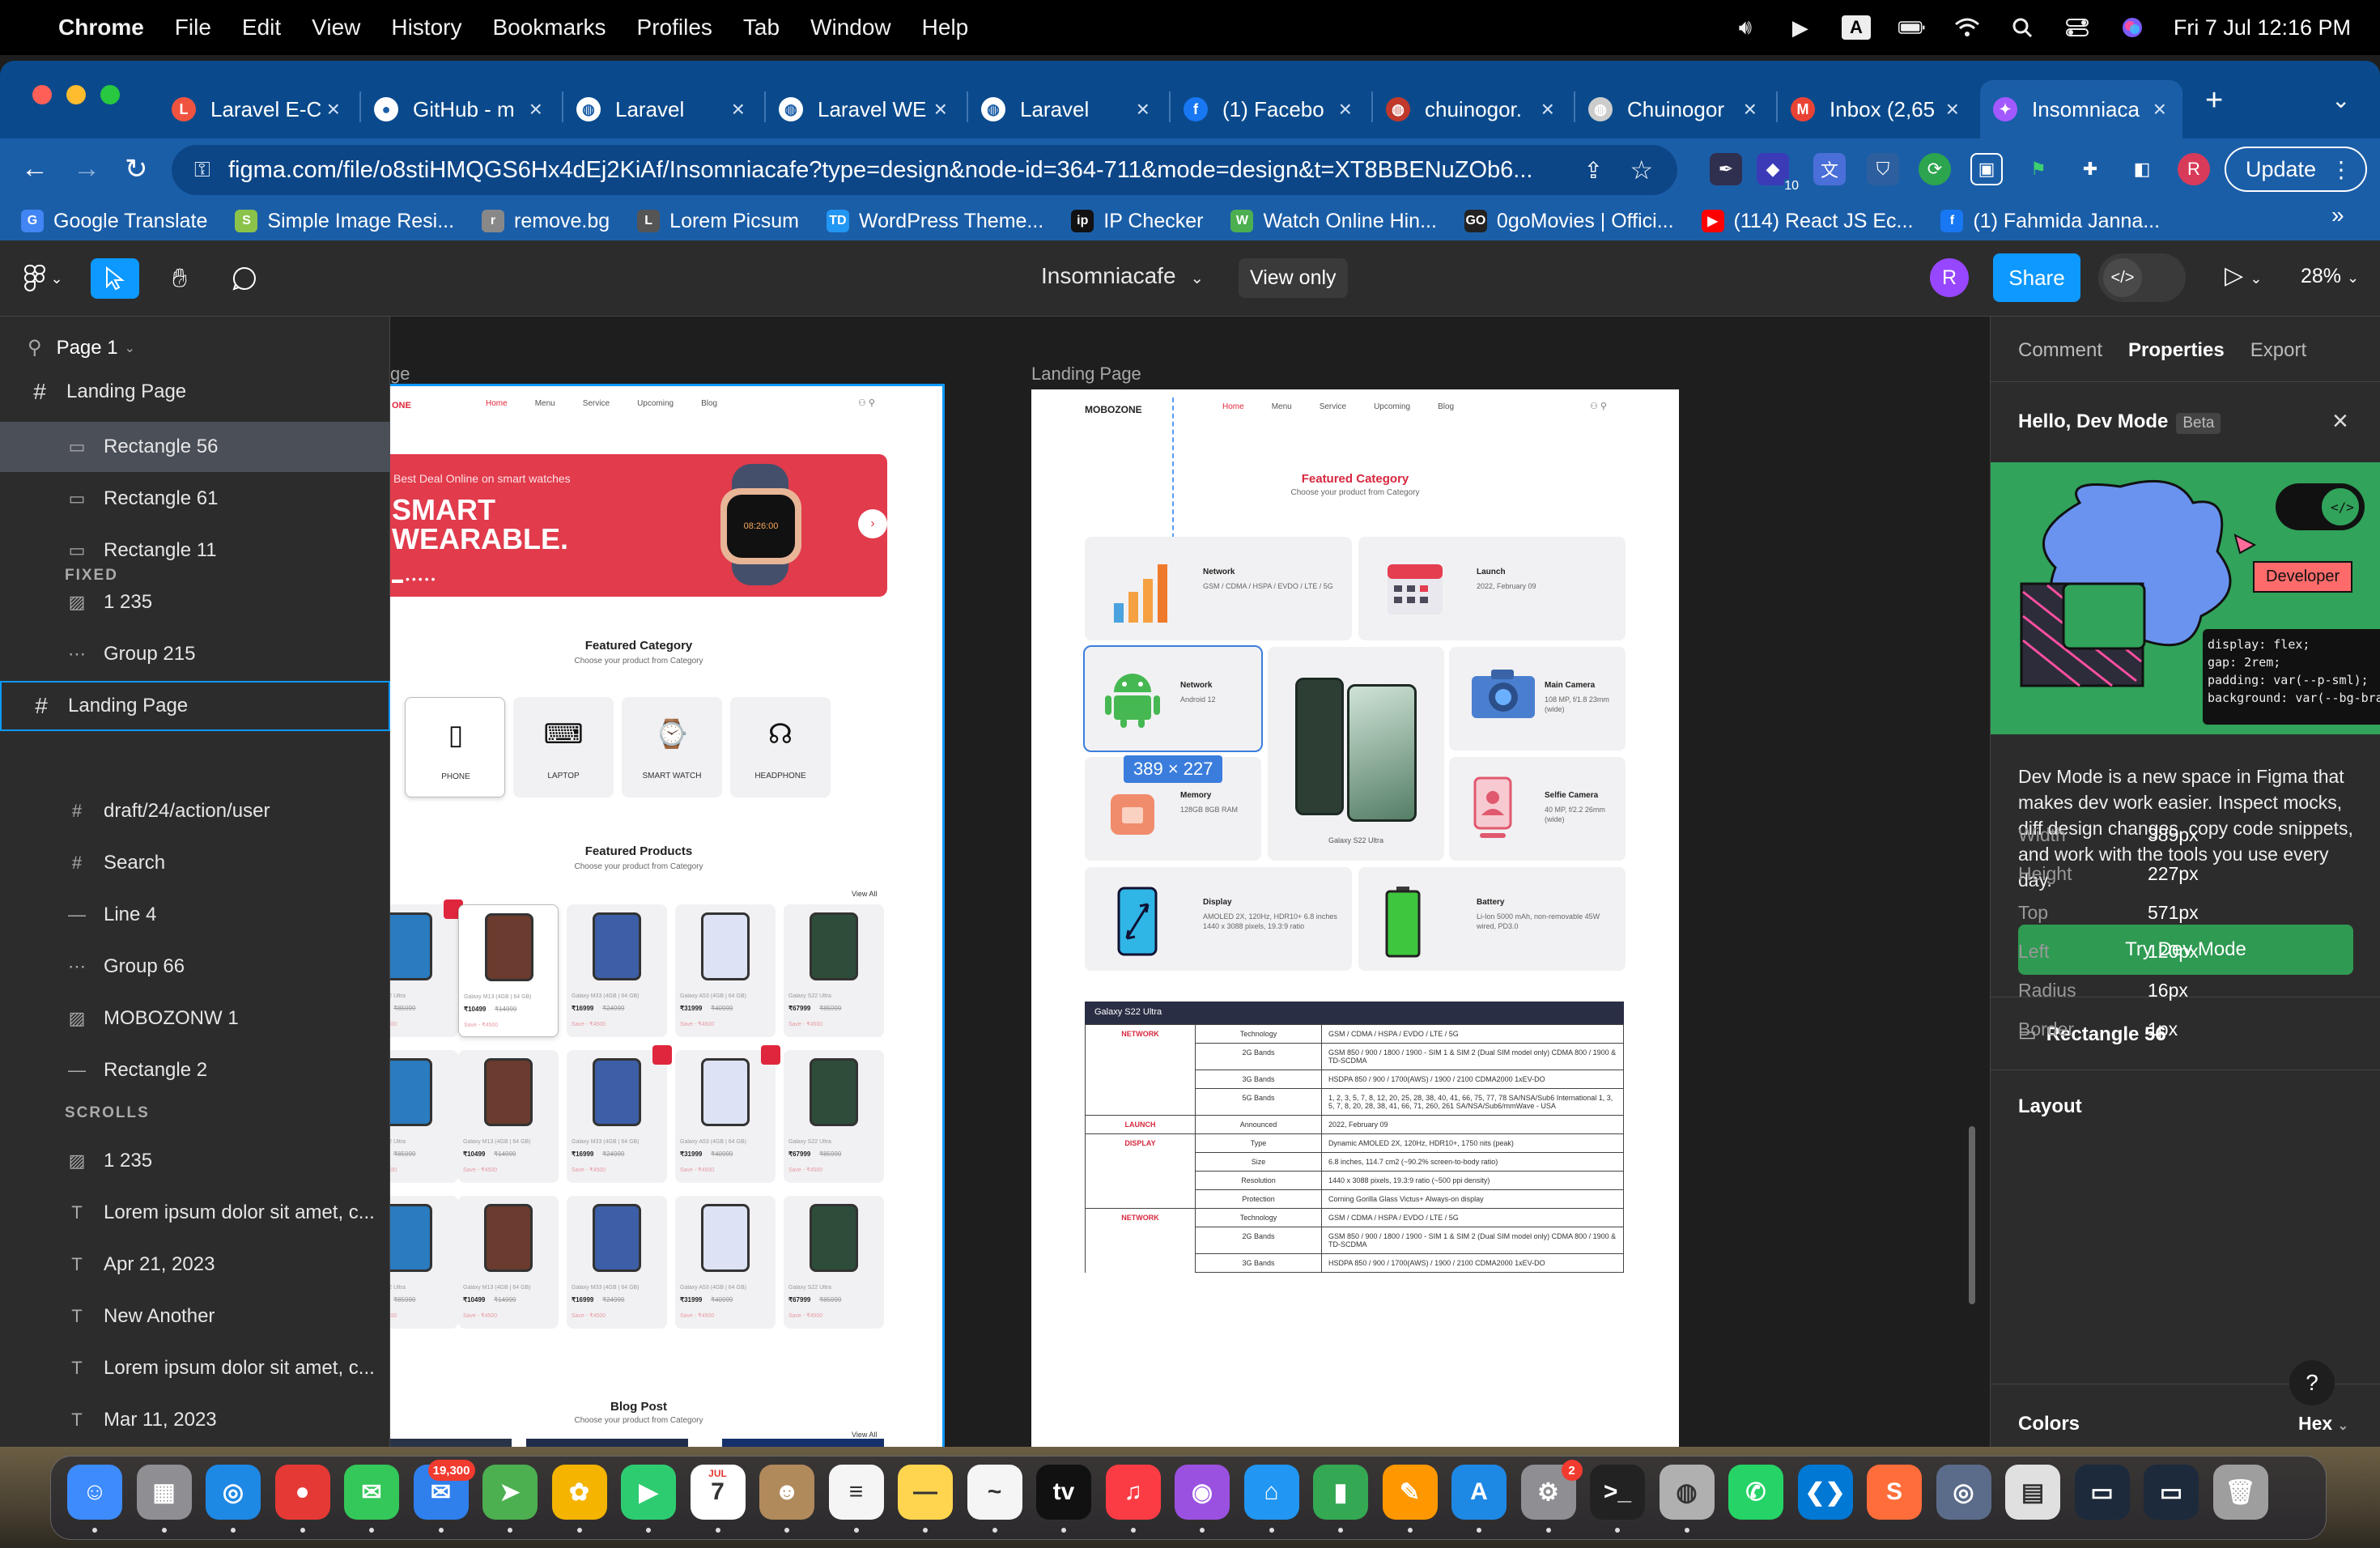  Describe the element at coordinates (195, 447) in the screenshot. I see `layer-row: ▭ Rectangle 56` at that location.